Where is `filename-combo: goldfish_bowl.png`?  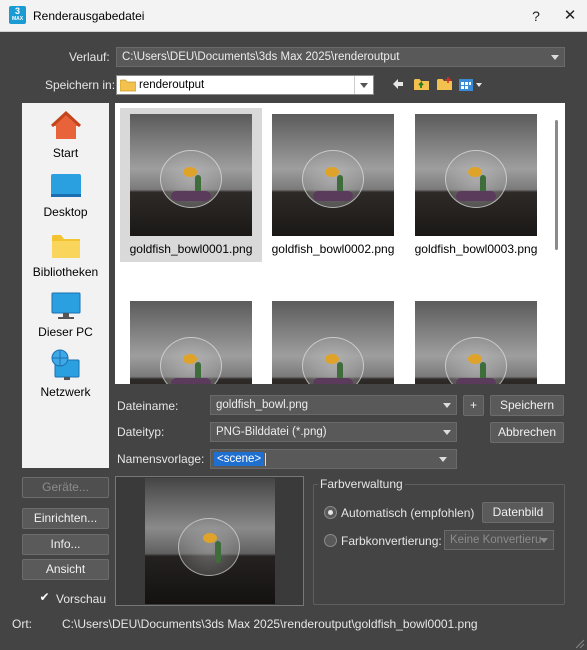
filename-combo: goldfish_bowl.png is located at coordinates (333, 405).